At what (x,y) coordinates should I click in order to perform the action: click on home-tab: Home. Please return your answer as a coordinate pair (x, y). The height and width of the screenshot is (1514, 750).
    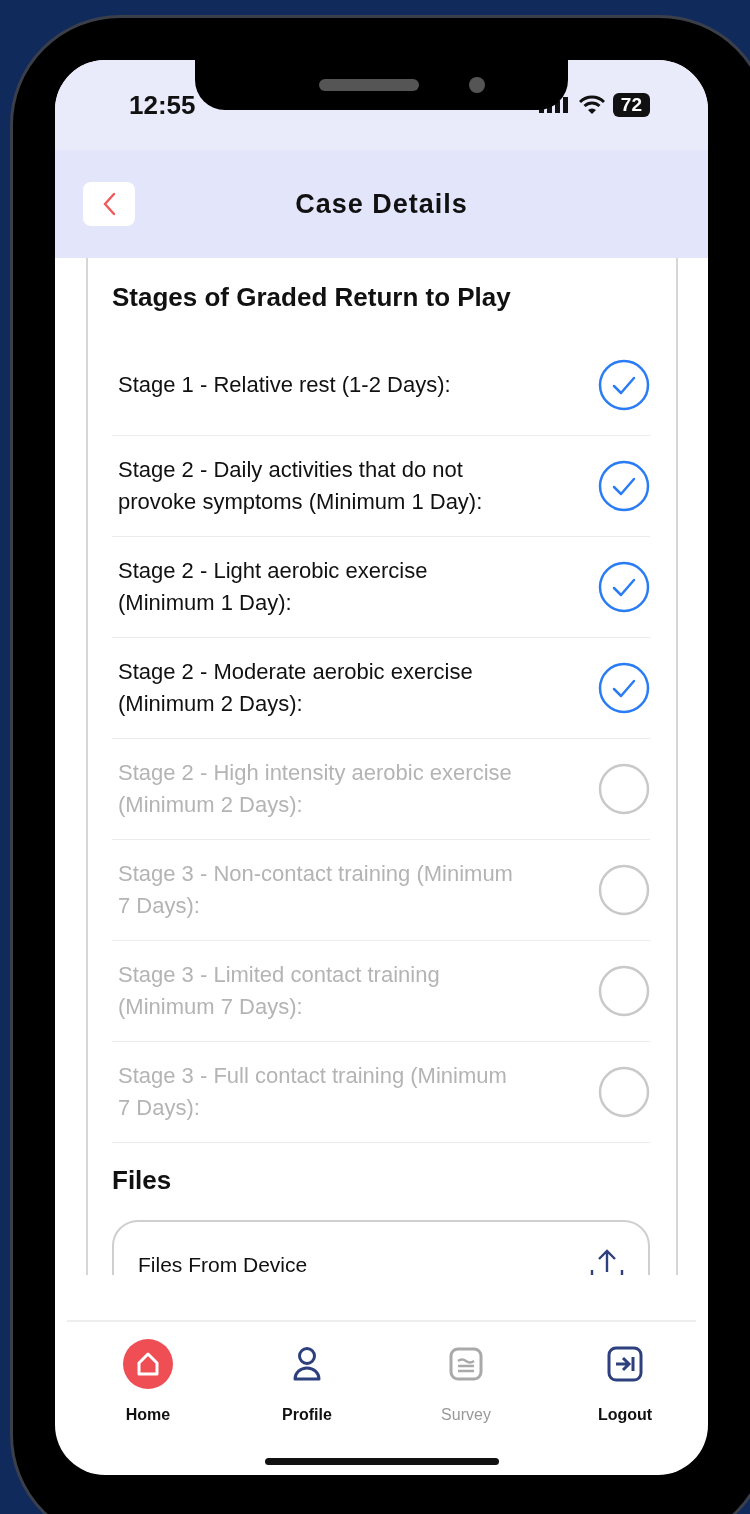
    Looking at the image, I should click on (148, 1380).